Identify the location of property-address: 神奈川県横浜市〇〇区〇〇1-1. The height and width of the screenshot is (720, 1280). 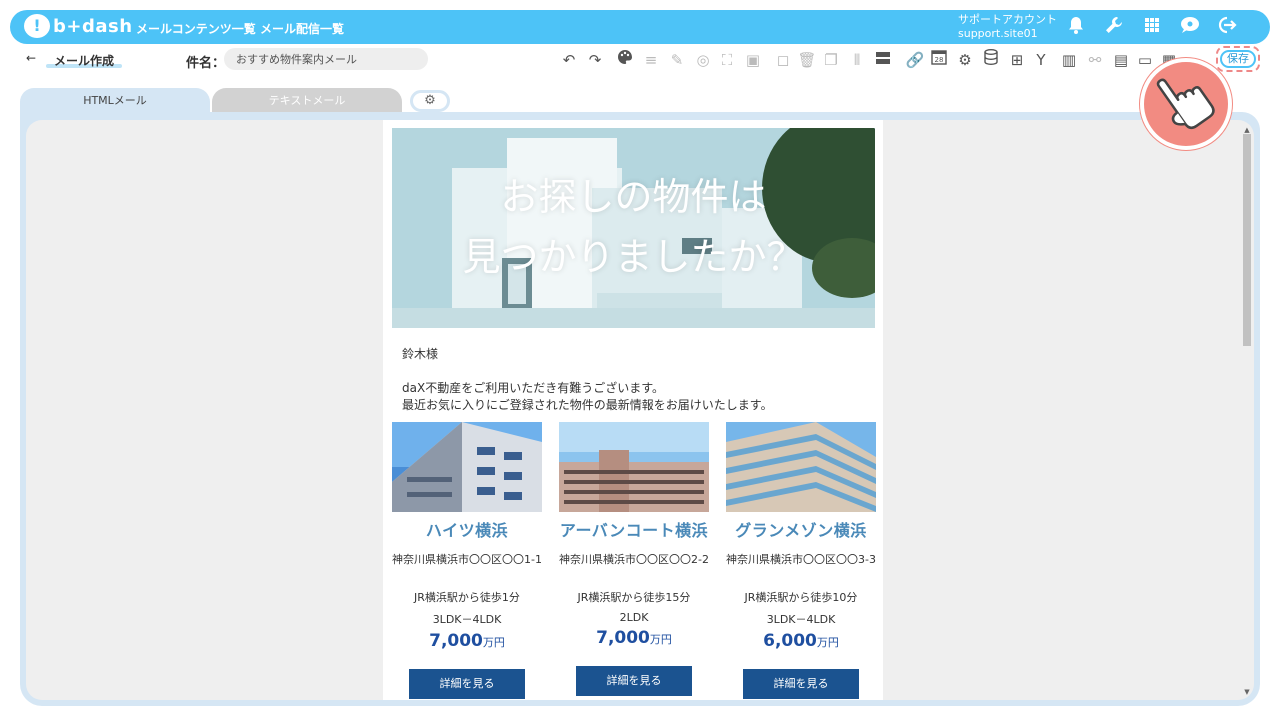
(467, 559).